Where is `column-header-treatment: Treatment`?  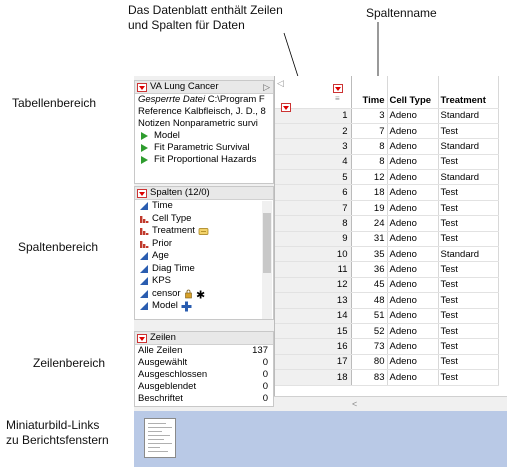 column-header-treatment: Treatment is located at coordinates (468, 92).